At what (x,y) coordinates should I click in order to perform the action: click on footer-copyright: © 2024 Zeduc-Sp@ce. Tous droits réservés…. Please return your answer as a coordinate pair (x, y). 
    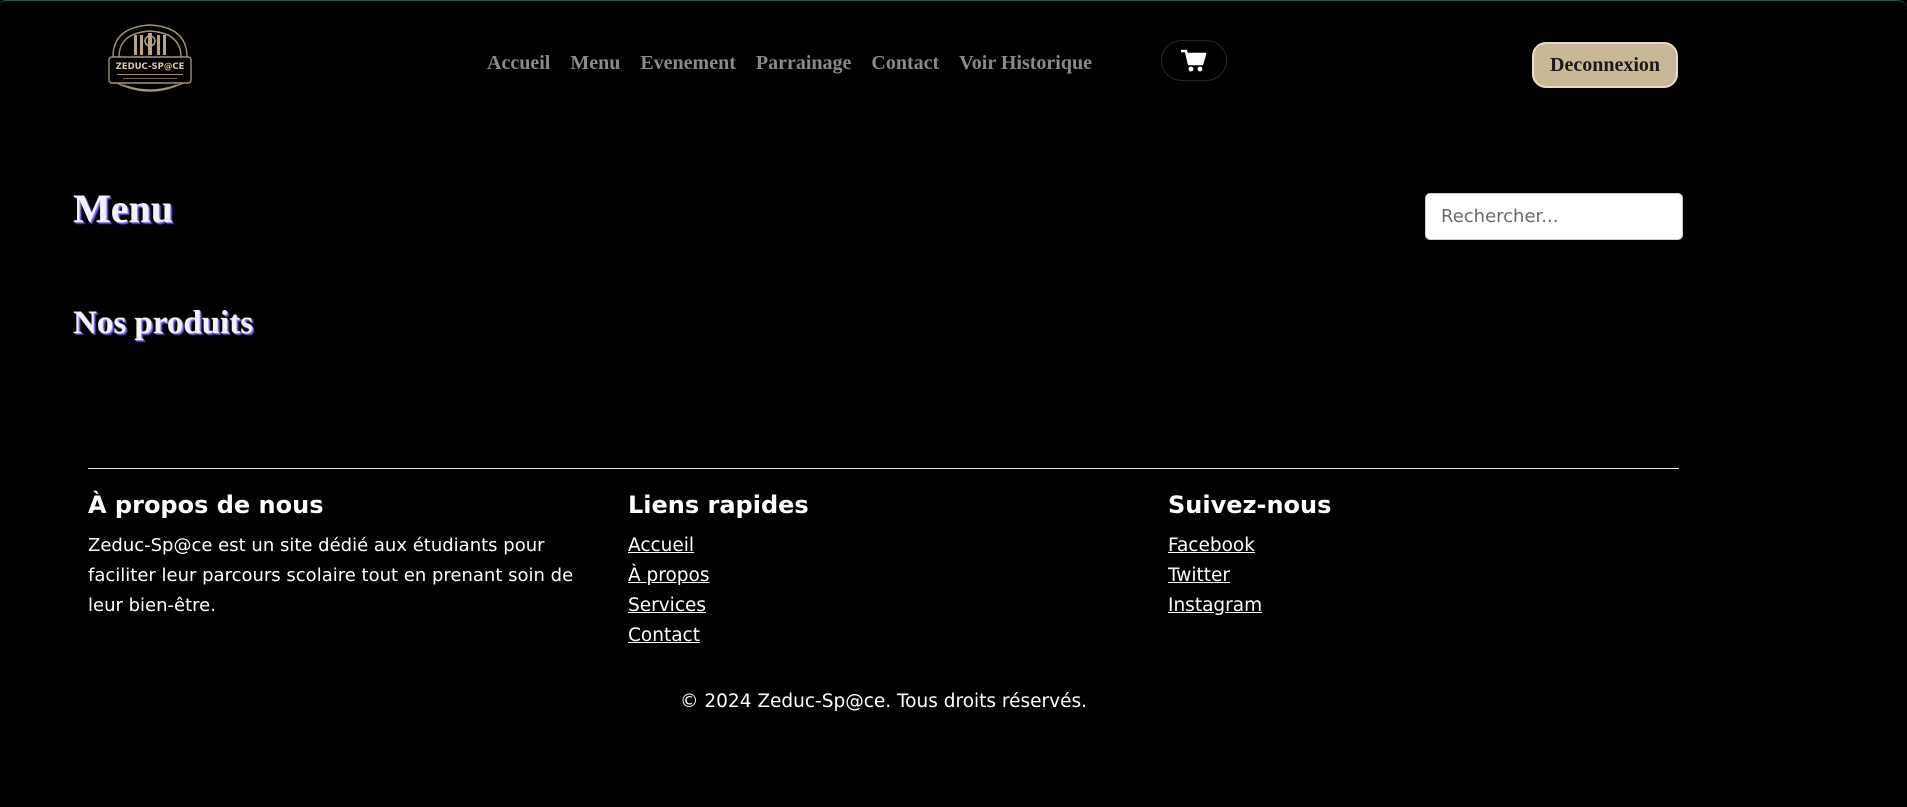
    Looking at the image, I should click on (883, 701).